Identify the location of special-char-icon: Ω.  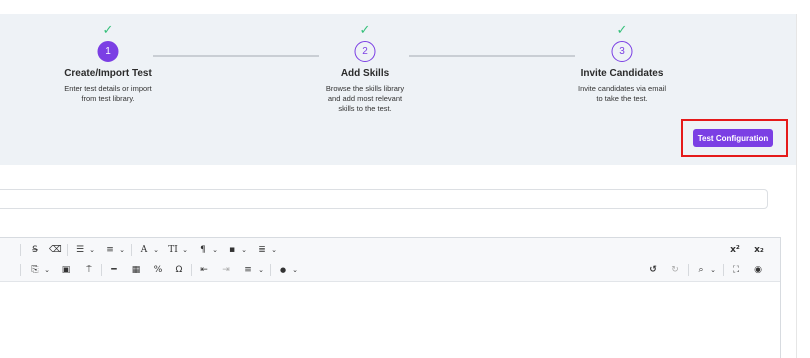
(179, 270).